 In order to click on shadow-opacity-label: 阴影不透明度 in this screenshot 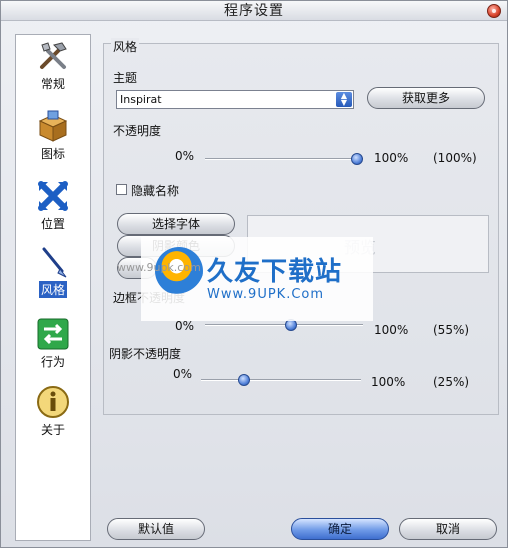, I will do `click(145, 354)`.